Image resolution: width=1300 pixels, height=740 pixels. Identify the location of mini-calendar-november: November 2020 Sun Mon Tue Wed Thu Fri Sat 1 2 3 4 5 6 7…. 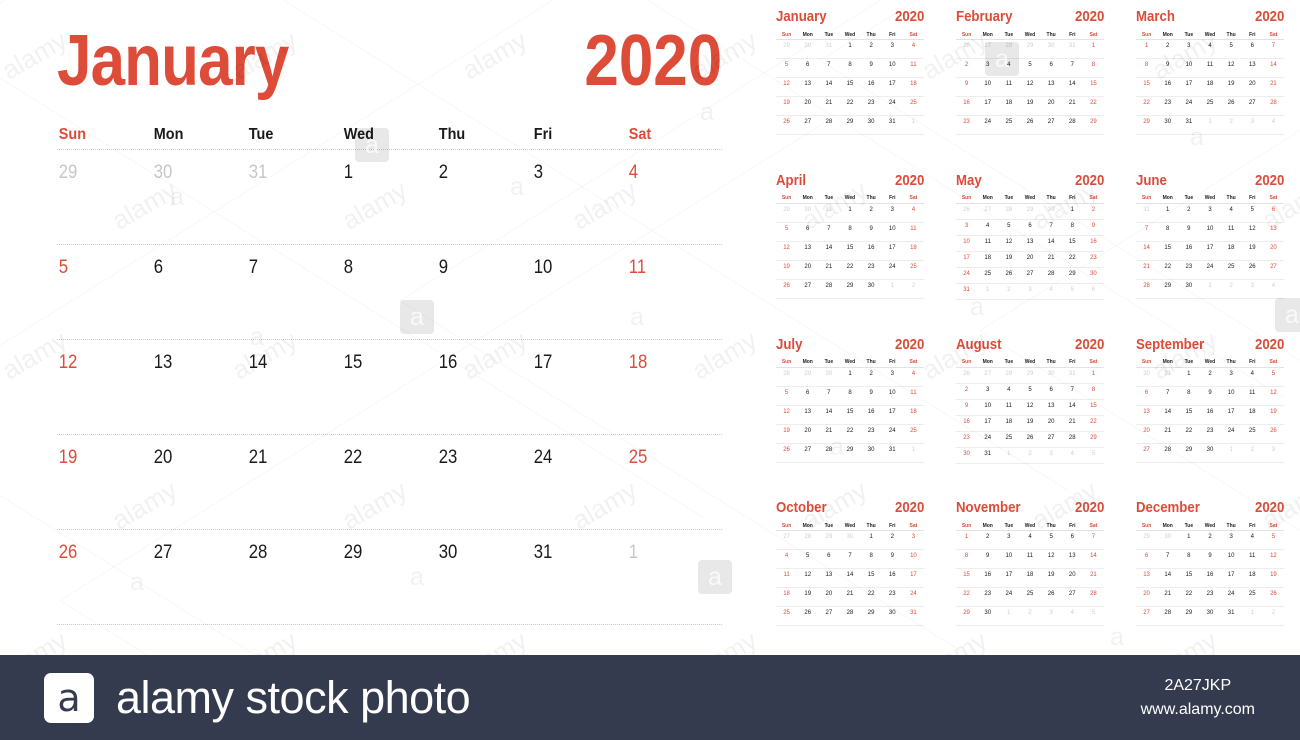
(1030, 573).